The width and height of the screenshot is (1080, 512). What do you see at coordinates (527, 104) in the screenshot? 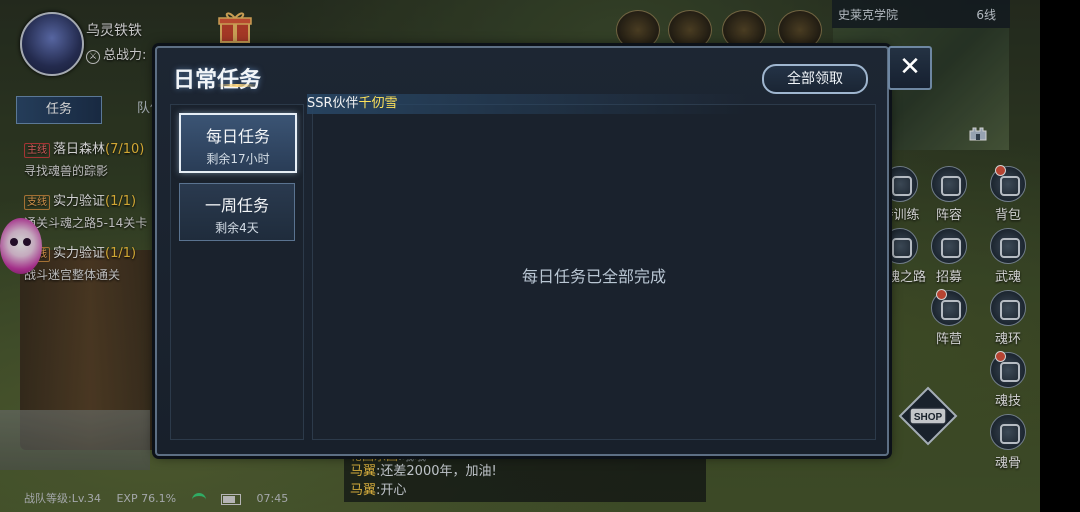
I see `announcement-ticker: SSR伙伴千仞雪` at bounding box center [527, 104].